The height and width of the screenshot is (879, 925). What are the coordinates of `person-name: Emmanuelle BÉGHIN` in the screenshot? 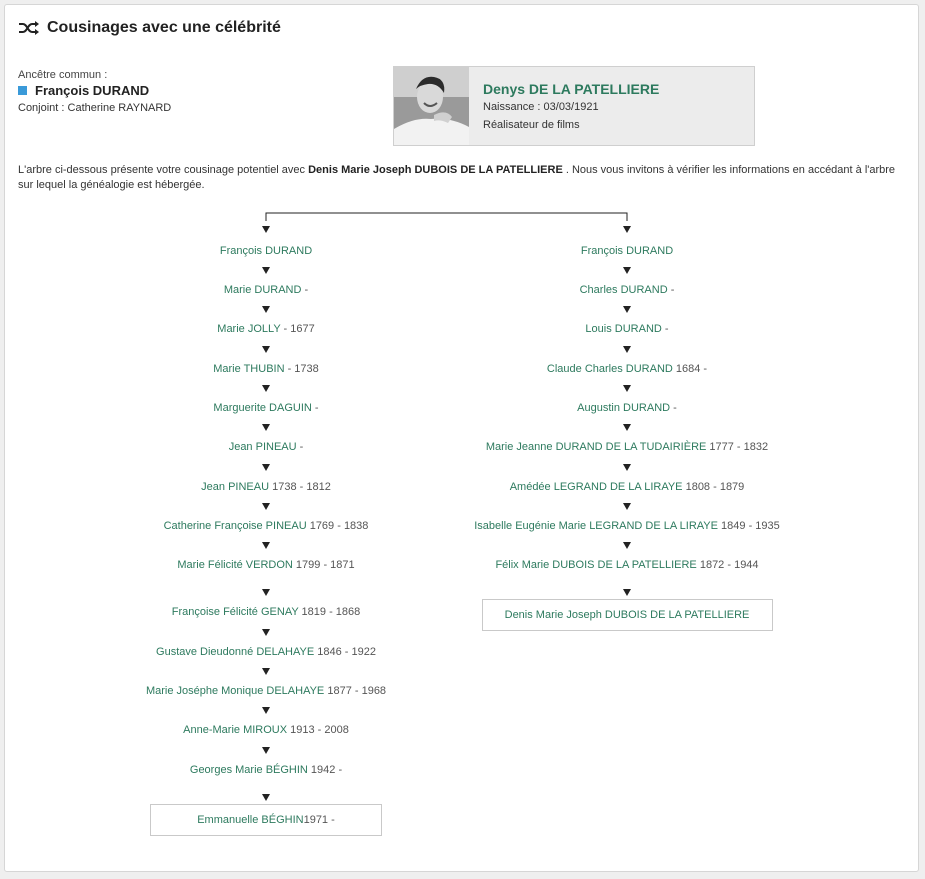 It's located at (250, 820).